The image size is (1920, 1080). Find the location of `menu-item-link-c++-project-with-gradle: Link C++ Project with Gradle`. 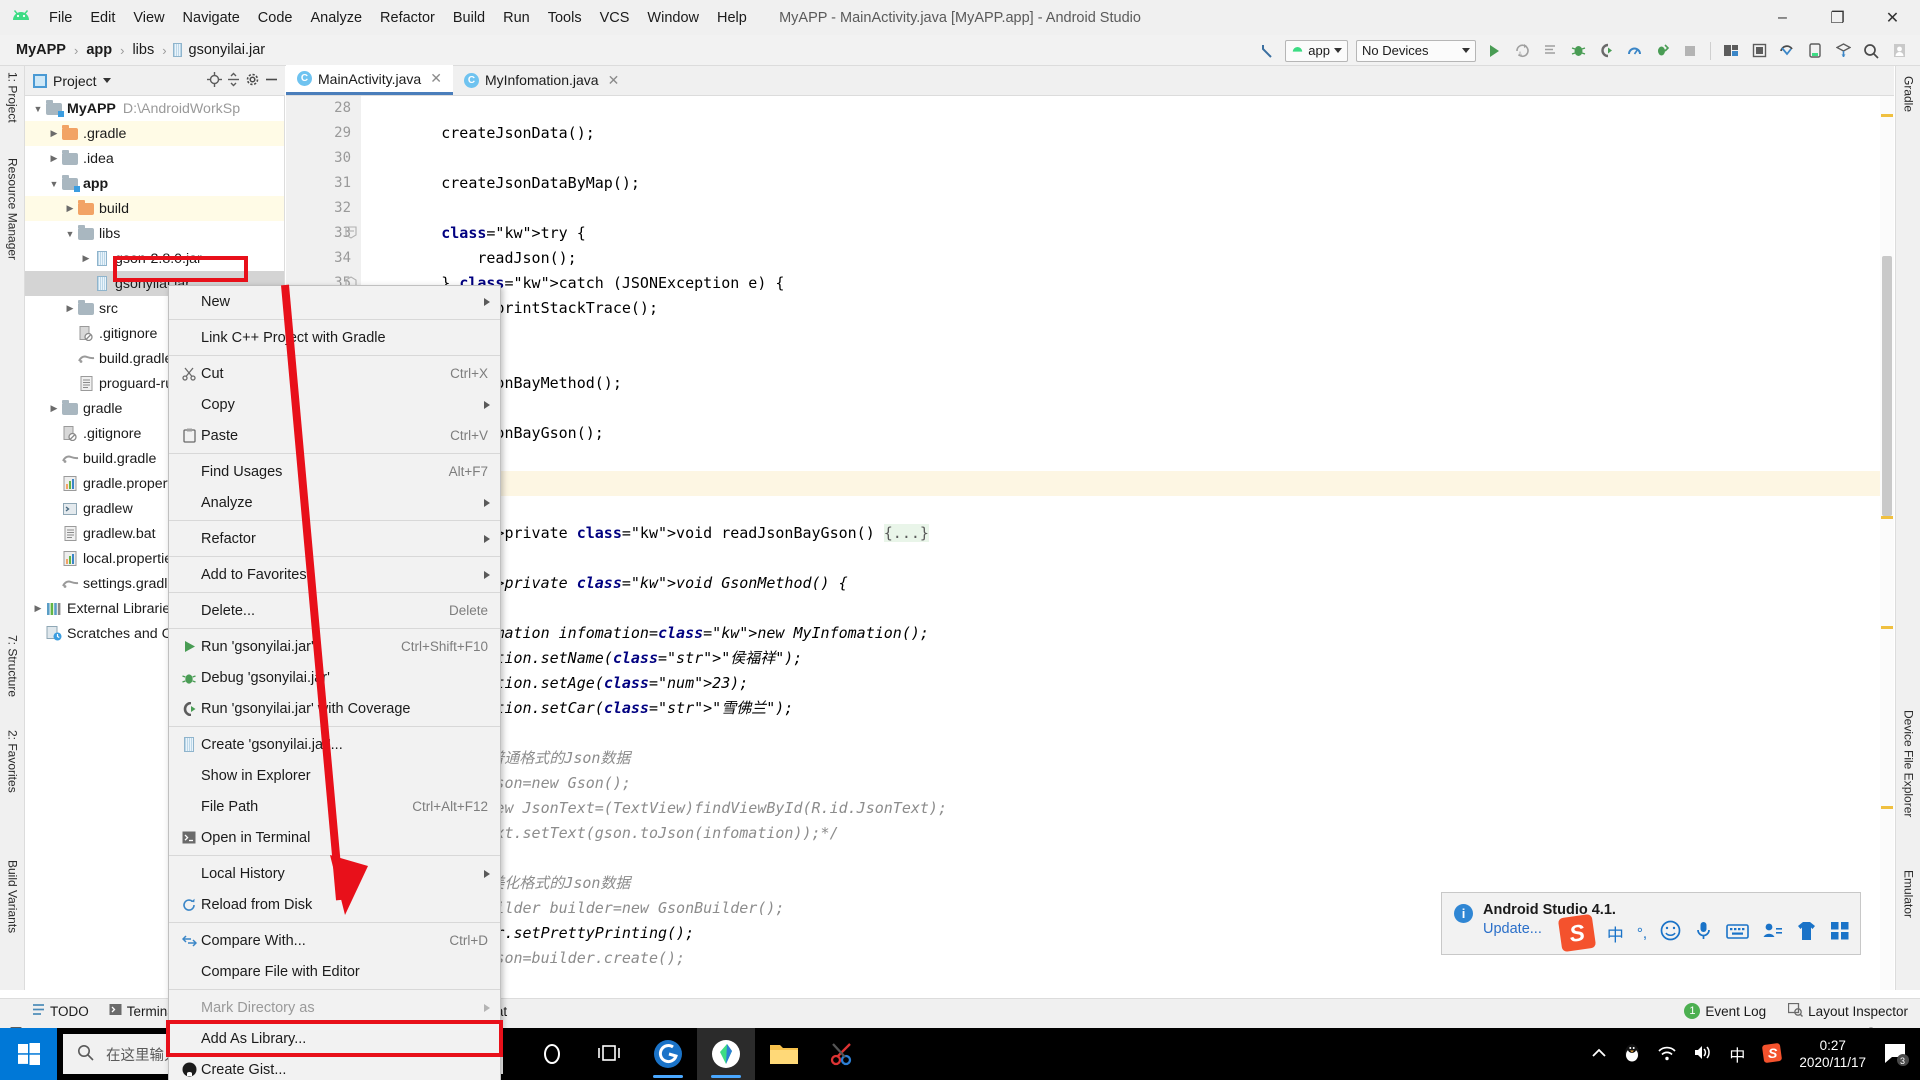

menu-item-link-c++-project-with-gradle: Link C++ Project with Gradle is located at coordinates (334, 337).